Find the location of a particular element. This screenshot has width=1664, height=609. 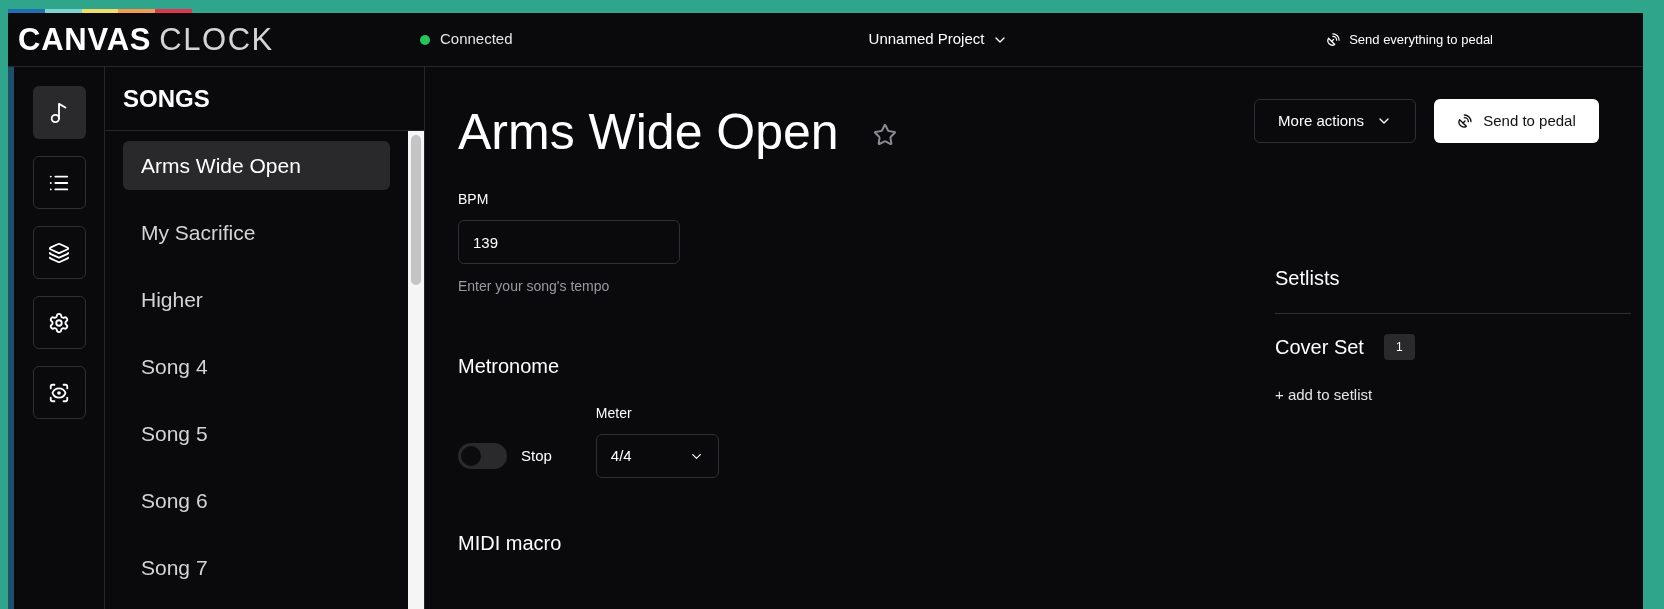

eye-icon is located at coordinates (59, 392).